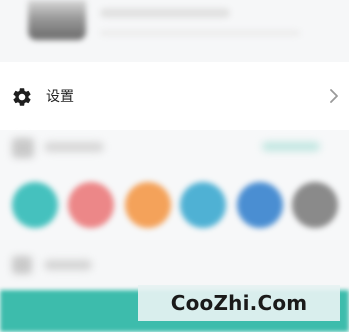 The height and width of the screenshot is (332, 349). I want to click on theme-title-blurred, so click(74, 147).